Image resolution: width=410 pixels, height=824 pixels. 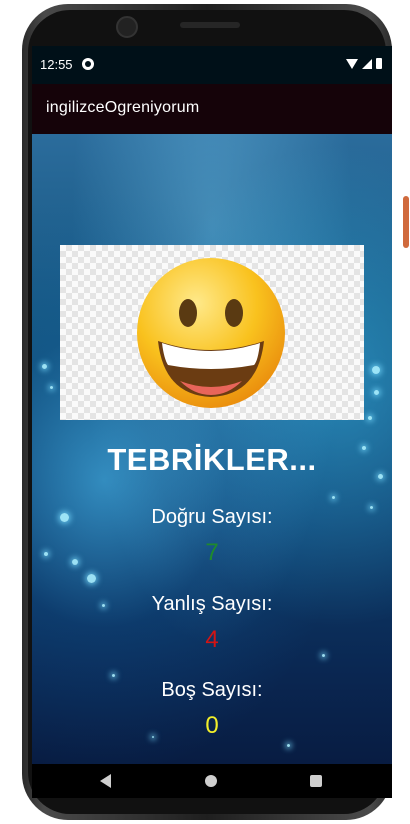 I want to click on side-power-button, so click(x=406, y=222).